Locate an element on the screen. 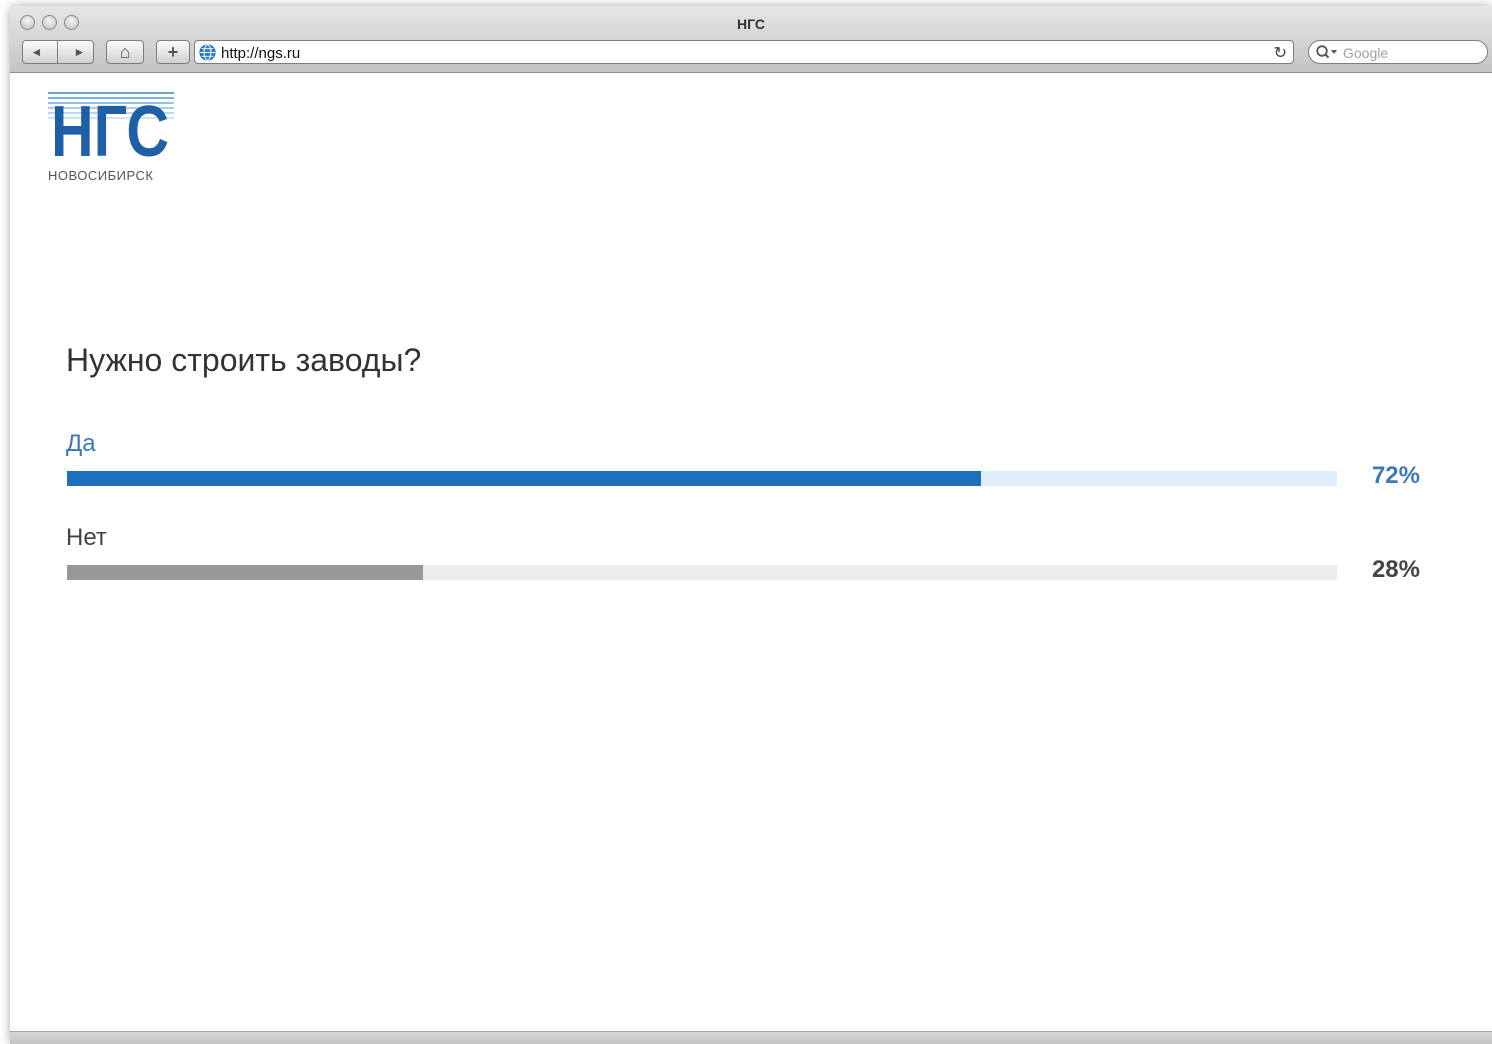  home-icon: ⌂ is located at coordinates (125, 51).